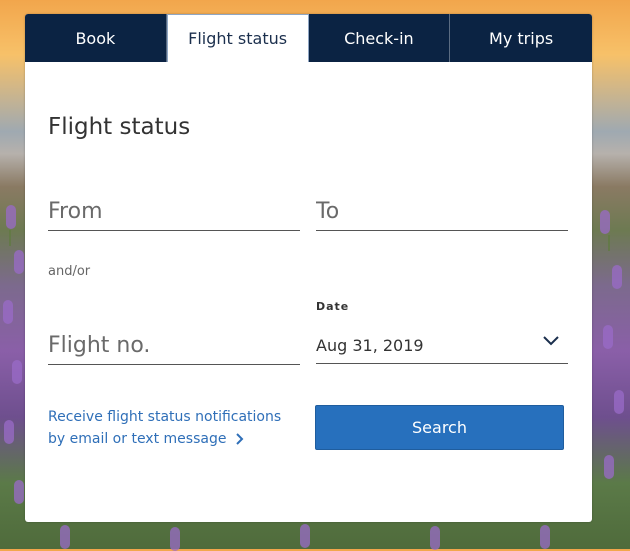 This screenshot has height=551, width=630. What do you see at coordinates (439, 427) in the screenshot?
I see `search-button: Search` at bounding box center [439, 427].